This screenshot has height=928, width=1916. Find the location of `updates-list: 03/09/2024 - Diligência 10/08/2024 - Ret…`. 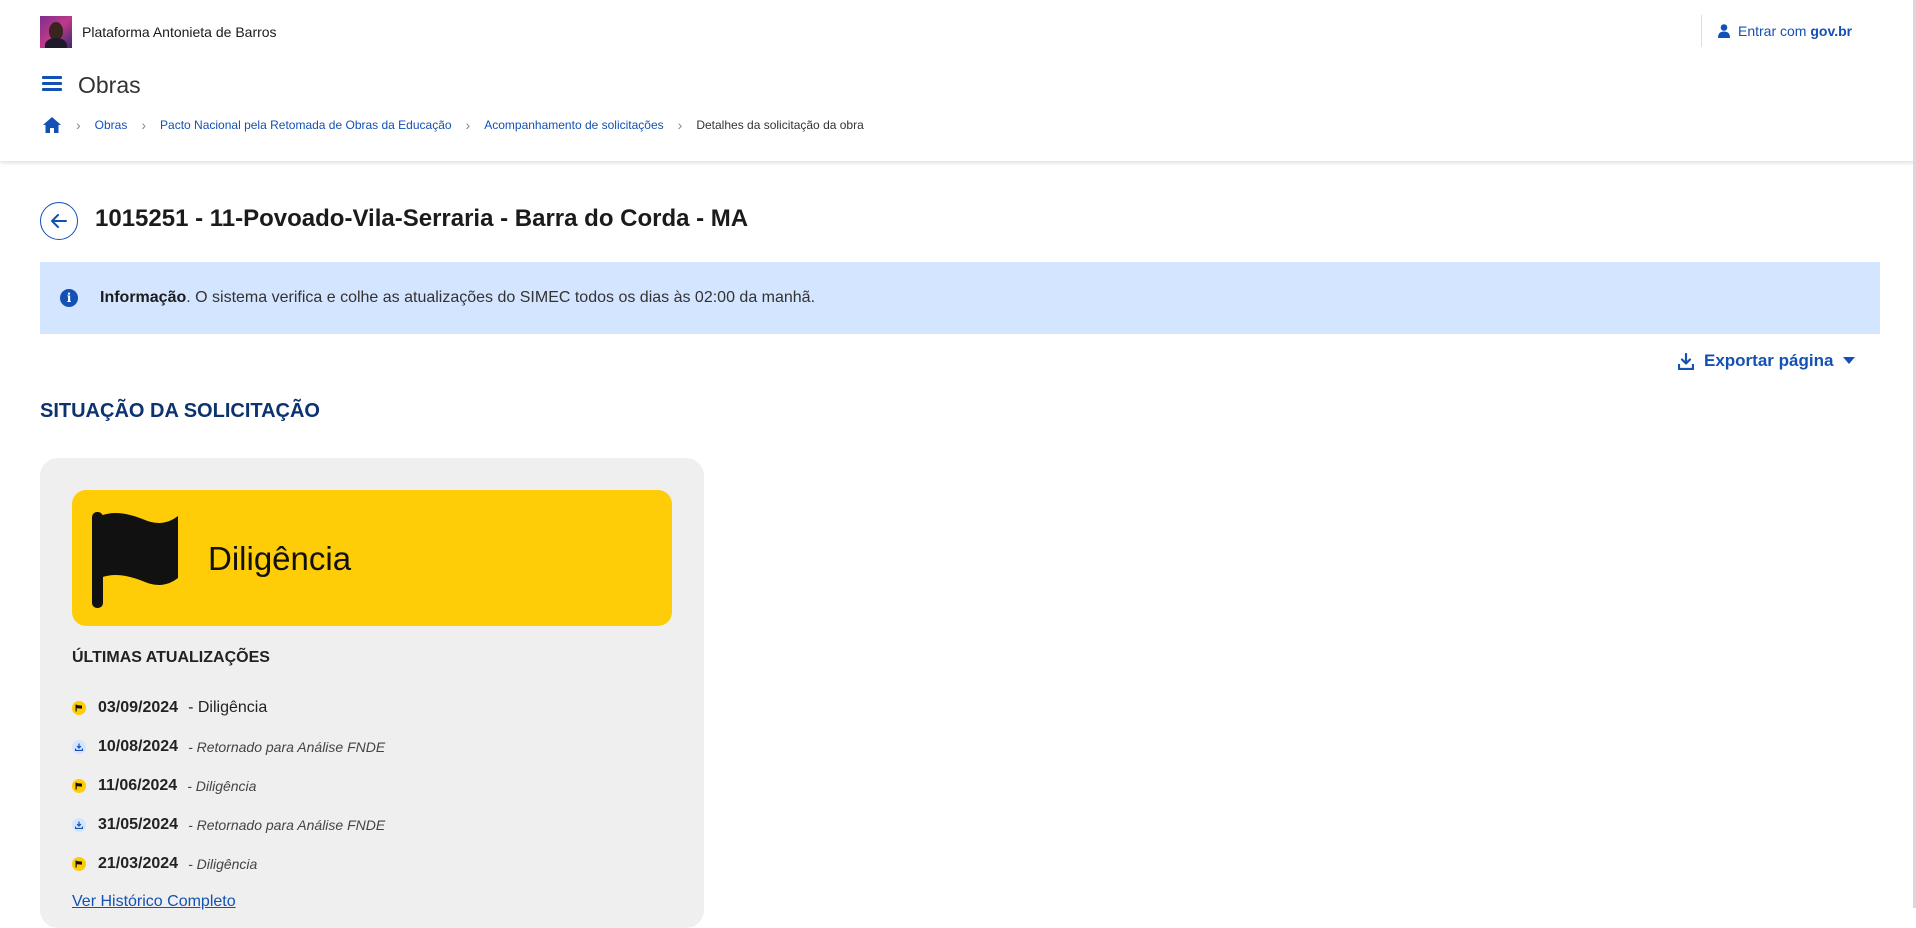

updates-list: 03/09/2024 - Diligência 10/08/2024 - Ret… is located at coordinates (228, 785).